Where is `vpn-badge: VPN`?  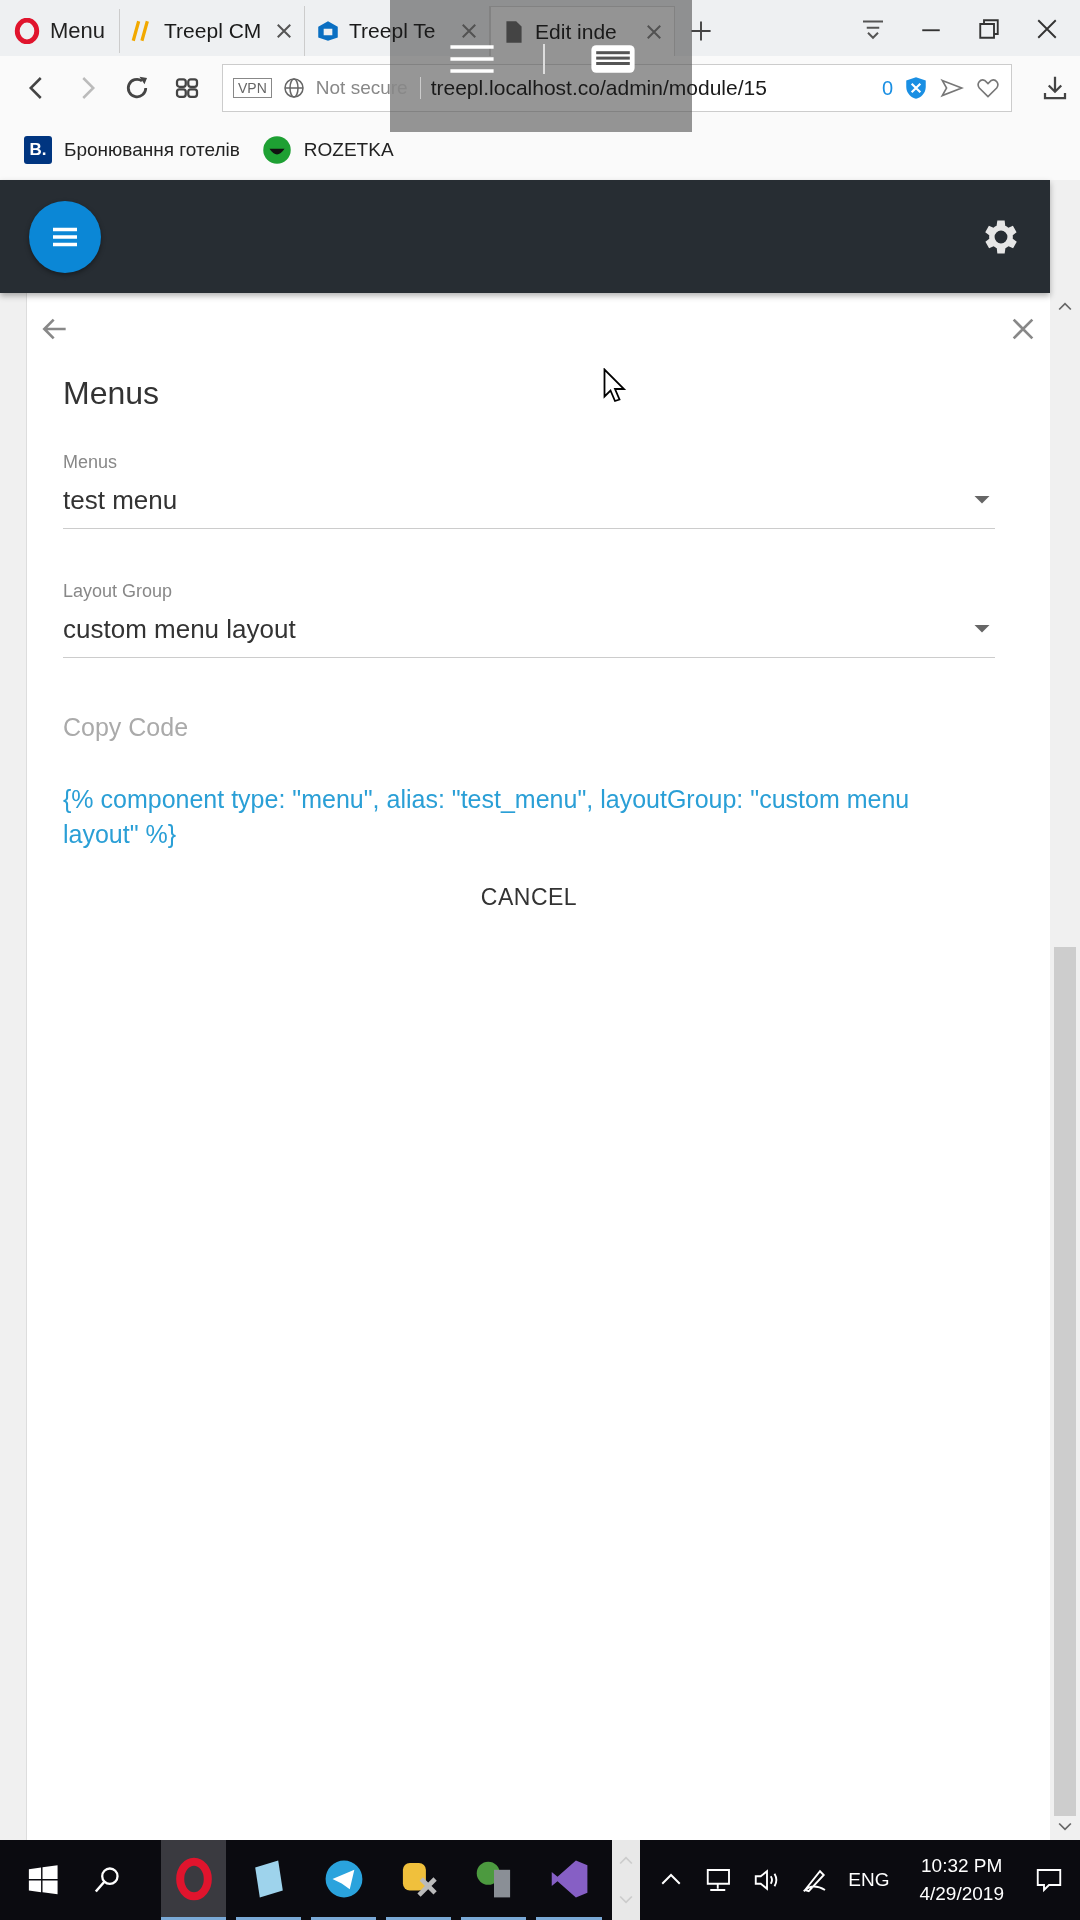
vpn-badge: VPN is located at coordinates (252, 88).